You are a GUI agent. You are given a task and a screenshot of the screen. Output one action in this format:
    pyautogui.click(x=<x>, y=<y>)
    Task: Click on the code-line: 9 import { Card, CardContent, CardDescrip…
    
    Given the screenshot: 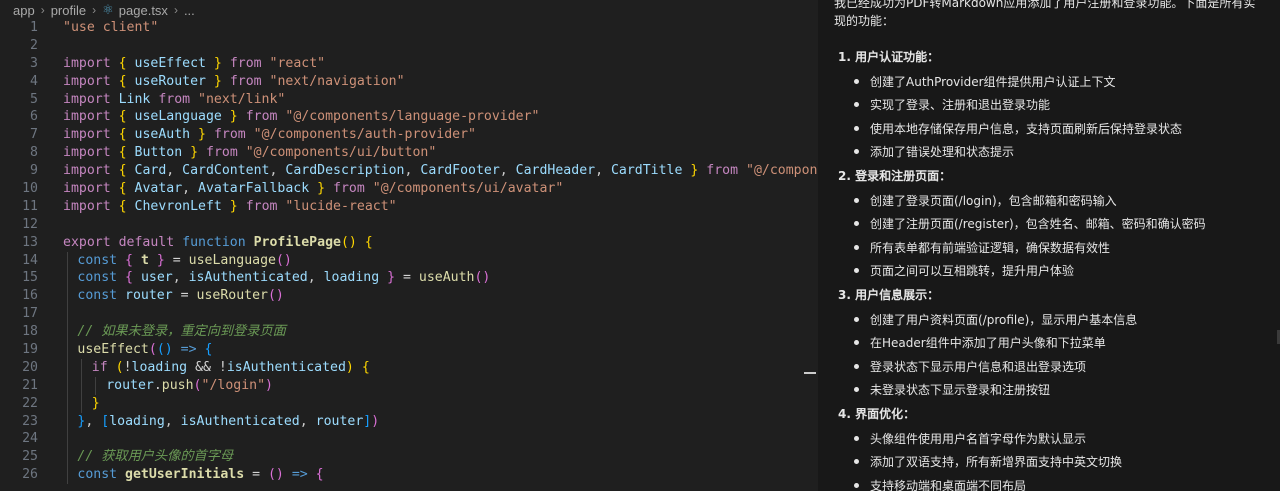 What is the action you would take?
    pyautogui.click(x=409, y=171)
    